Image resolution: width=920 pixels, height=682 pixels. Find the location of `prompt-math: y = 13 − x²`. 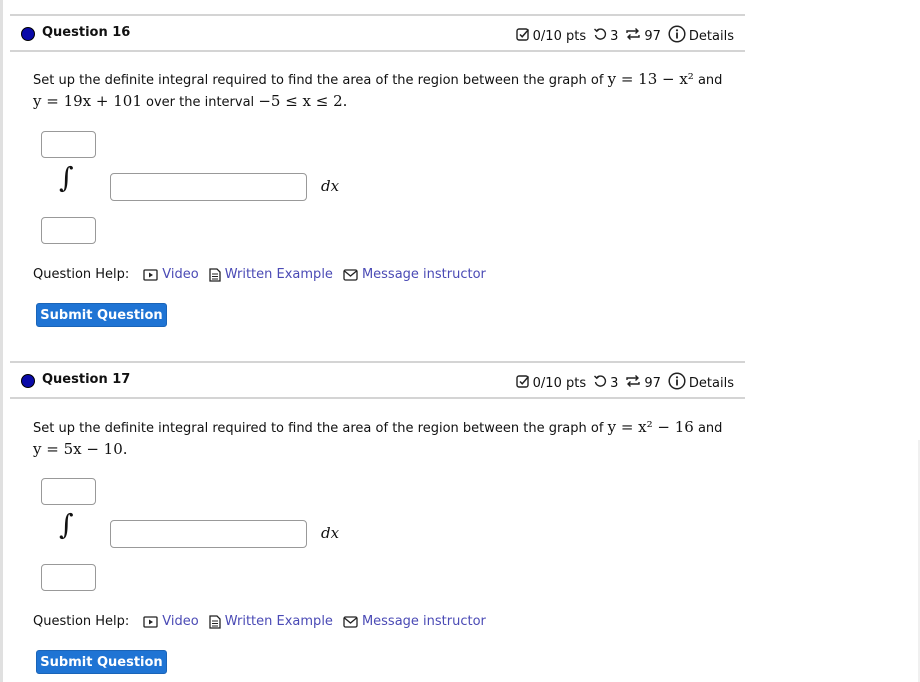

prompt-math: y = 13 − x² is located at coordinates (650, 79).